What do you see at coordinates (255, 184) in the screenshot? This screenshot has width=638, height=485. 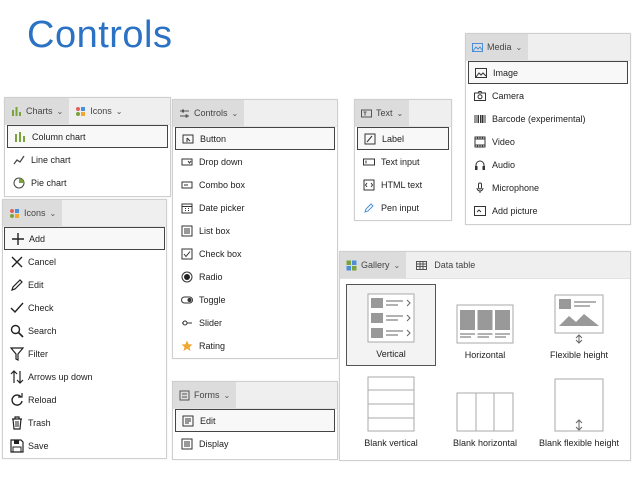 I see `menu-item-combo-box: Combo box` at bounding box center [255, 184].